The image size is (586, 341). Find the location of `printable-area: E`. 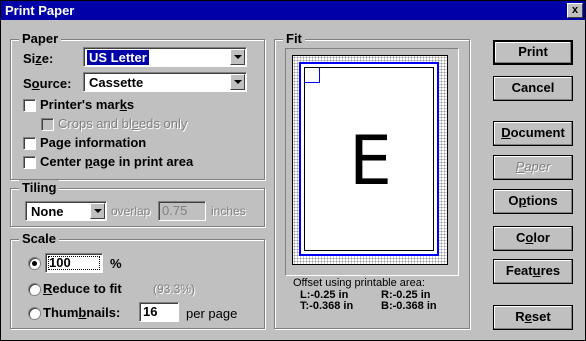

printable-area: E is located at coordinates (369, 159).